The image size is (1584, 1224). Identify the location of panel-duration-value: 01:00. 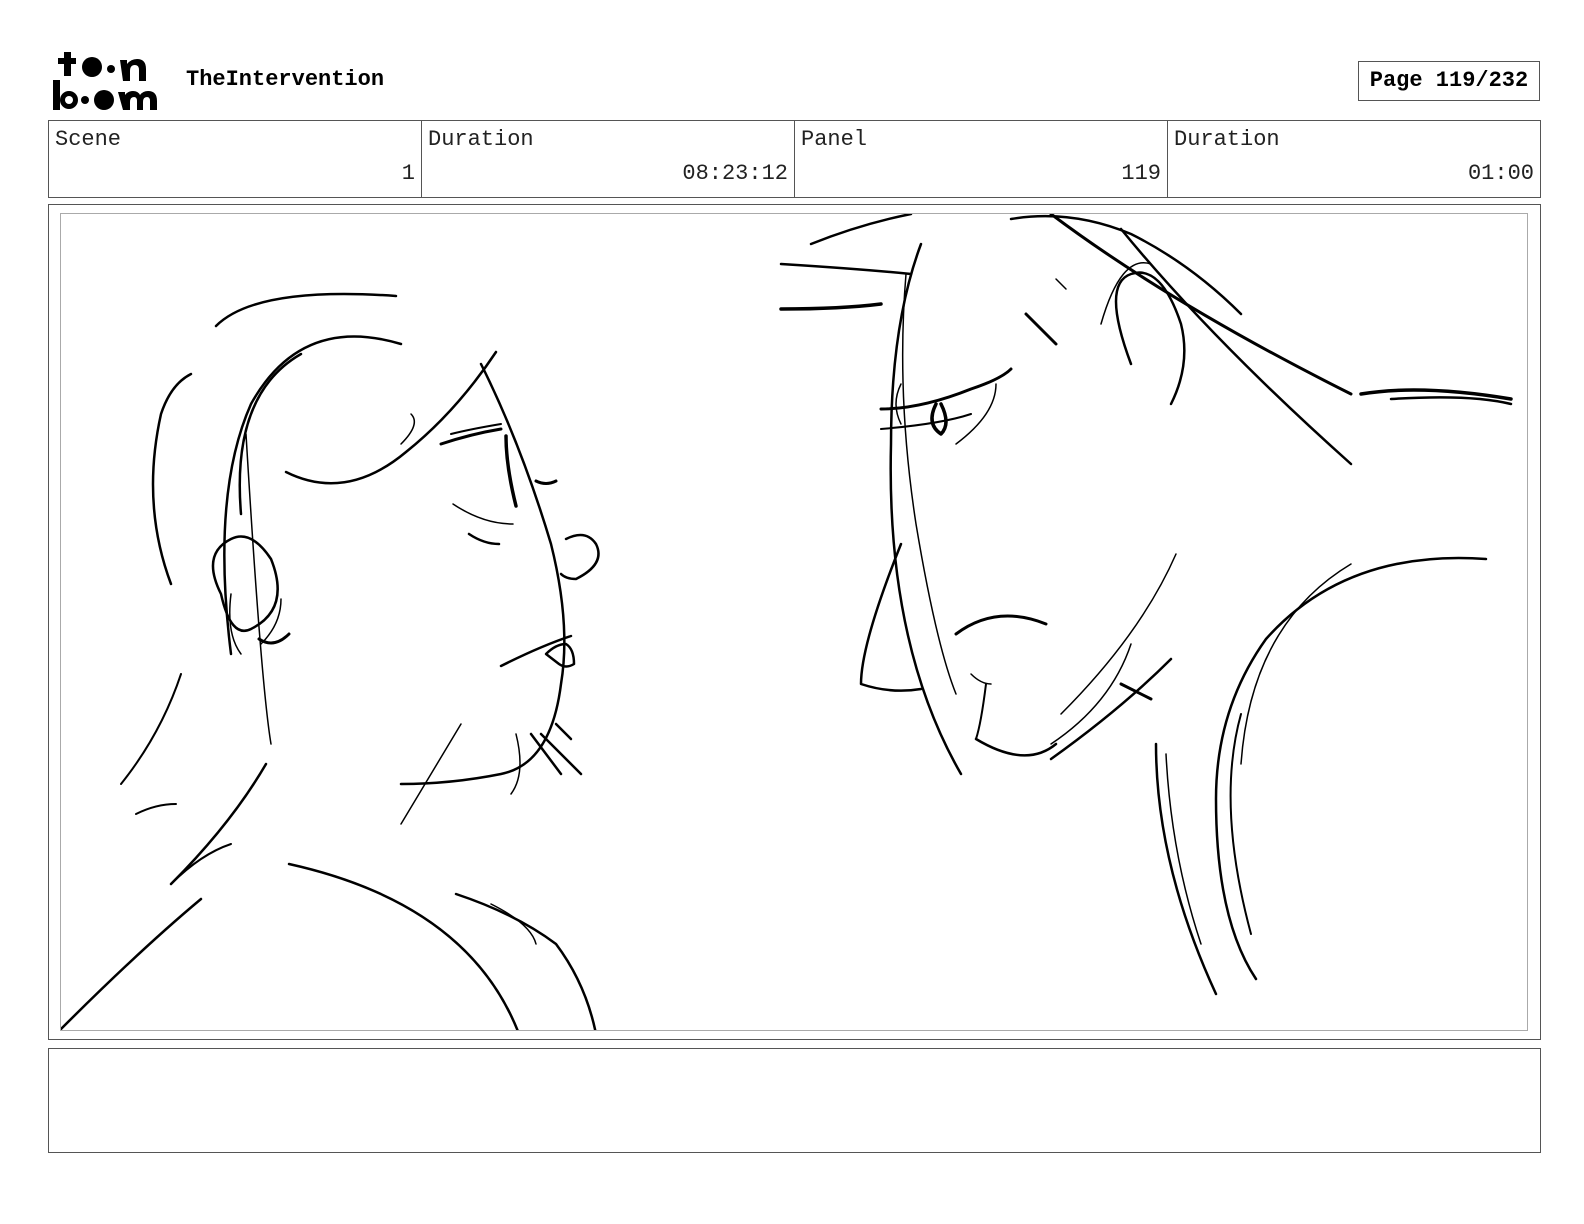
(1500, 173).